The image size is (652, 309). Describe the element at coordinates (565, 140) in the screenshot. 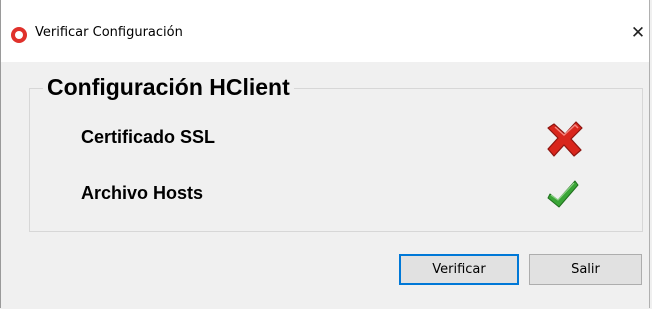

I see `red-x-icon` at that location.